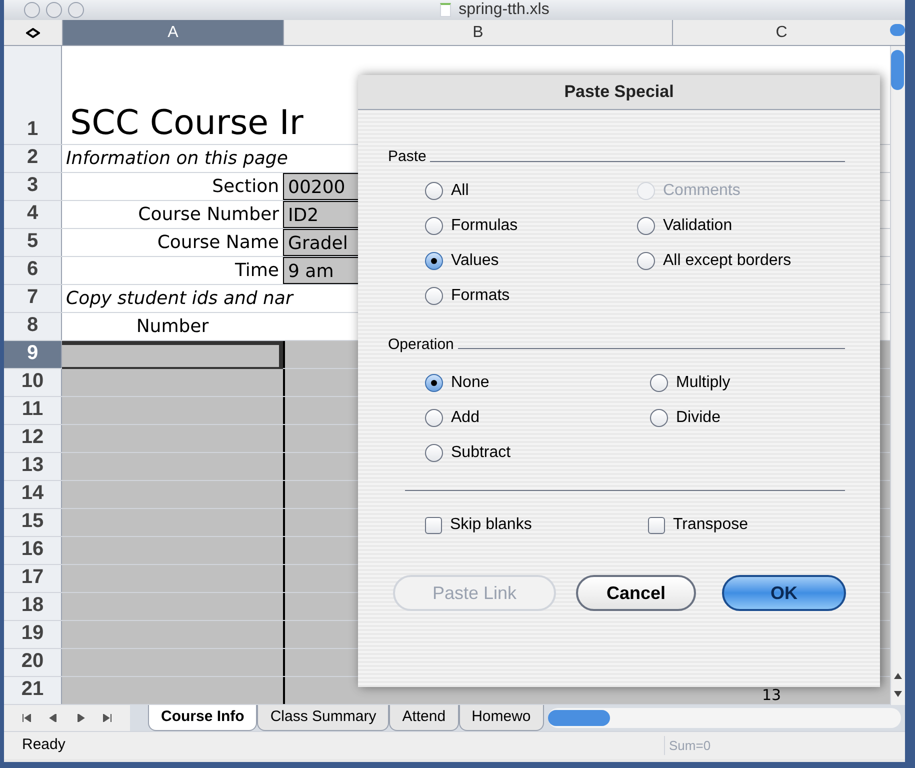 The width and height of the screenshot is (915, 768). I want to click on table-cell-text: Number, so click(172, 327).